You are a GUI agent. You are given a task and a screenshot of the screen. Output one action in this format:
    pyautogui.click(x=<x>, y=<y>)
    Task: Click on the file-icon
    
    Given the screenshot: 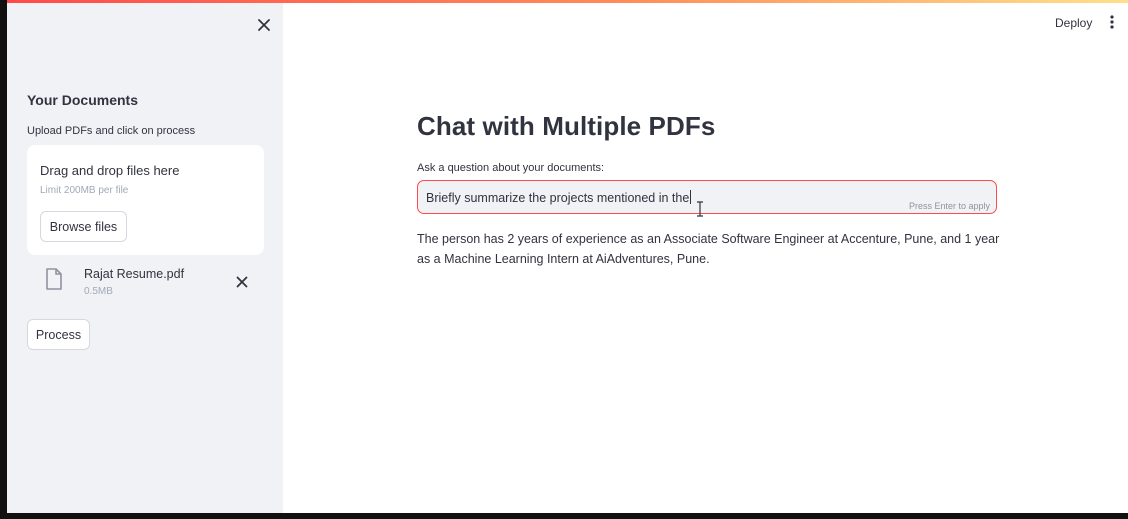 What is the action you would take?
    pyautogui.click(x=54, y=279)
    